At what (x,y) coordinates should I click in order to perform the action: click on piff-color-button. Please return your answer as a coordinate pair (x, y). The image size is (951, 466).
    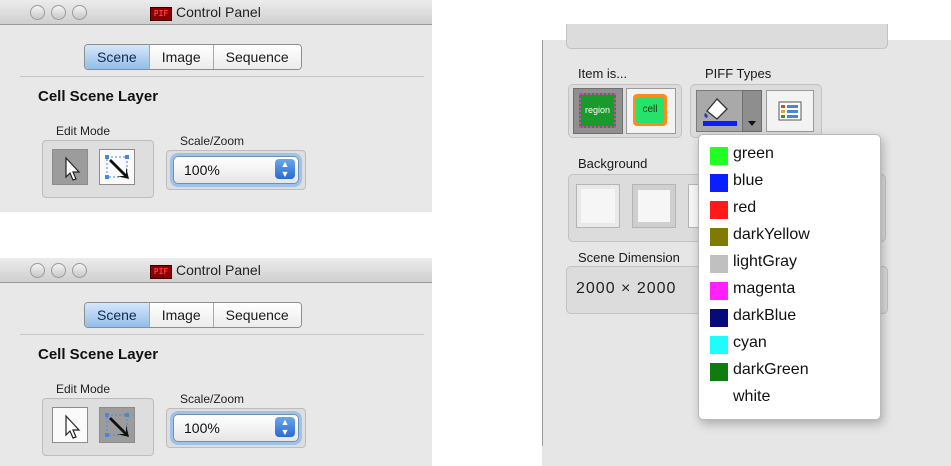
    Looking at the image, I should click on (720, 111).